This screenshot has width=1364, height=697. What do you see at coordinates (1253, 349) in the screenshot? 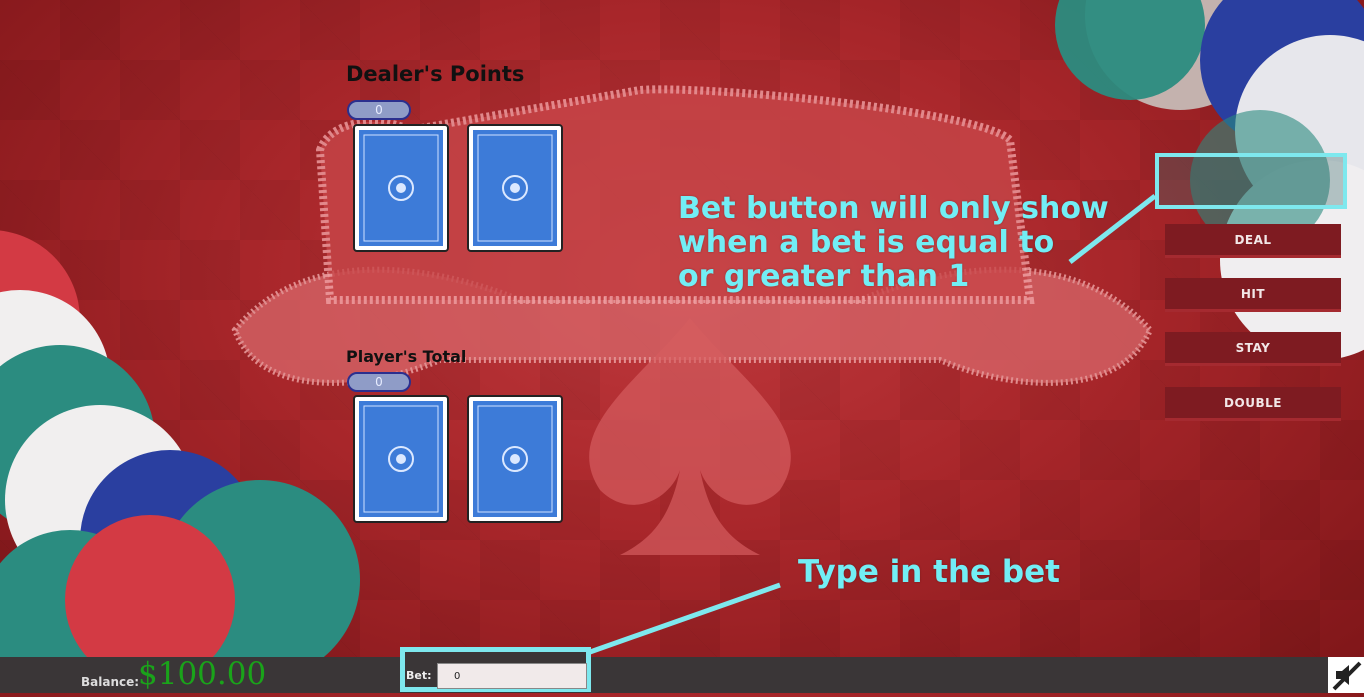
I see `stay-button: STAY` at bounding box center [1253, 349].